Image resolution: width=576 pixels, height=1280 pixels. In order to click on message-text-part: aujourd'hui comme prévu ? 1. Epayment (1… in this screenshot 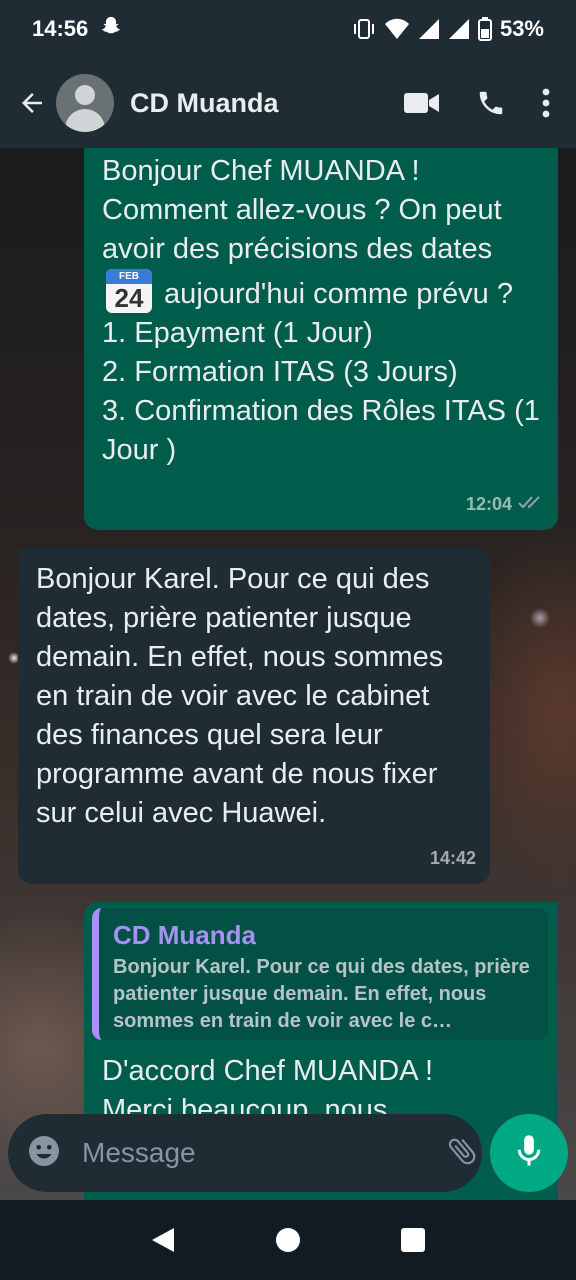, I will do `click(321, 372)`.